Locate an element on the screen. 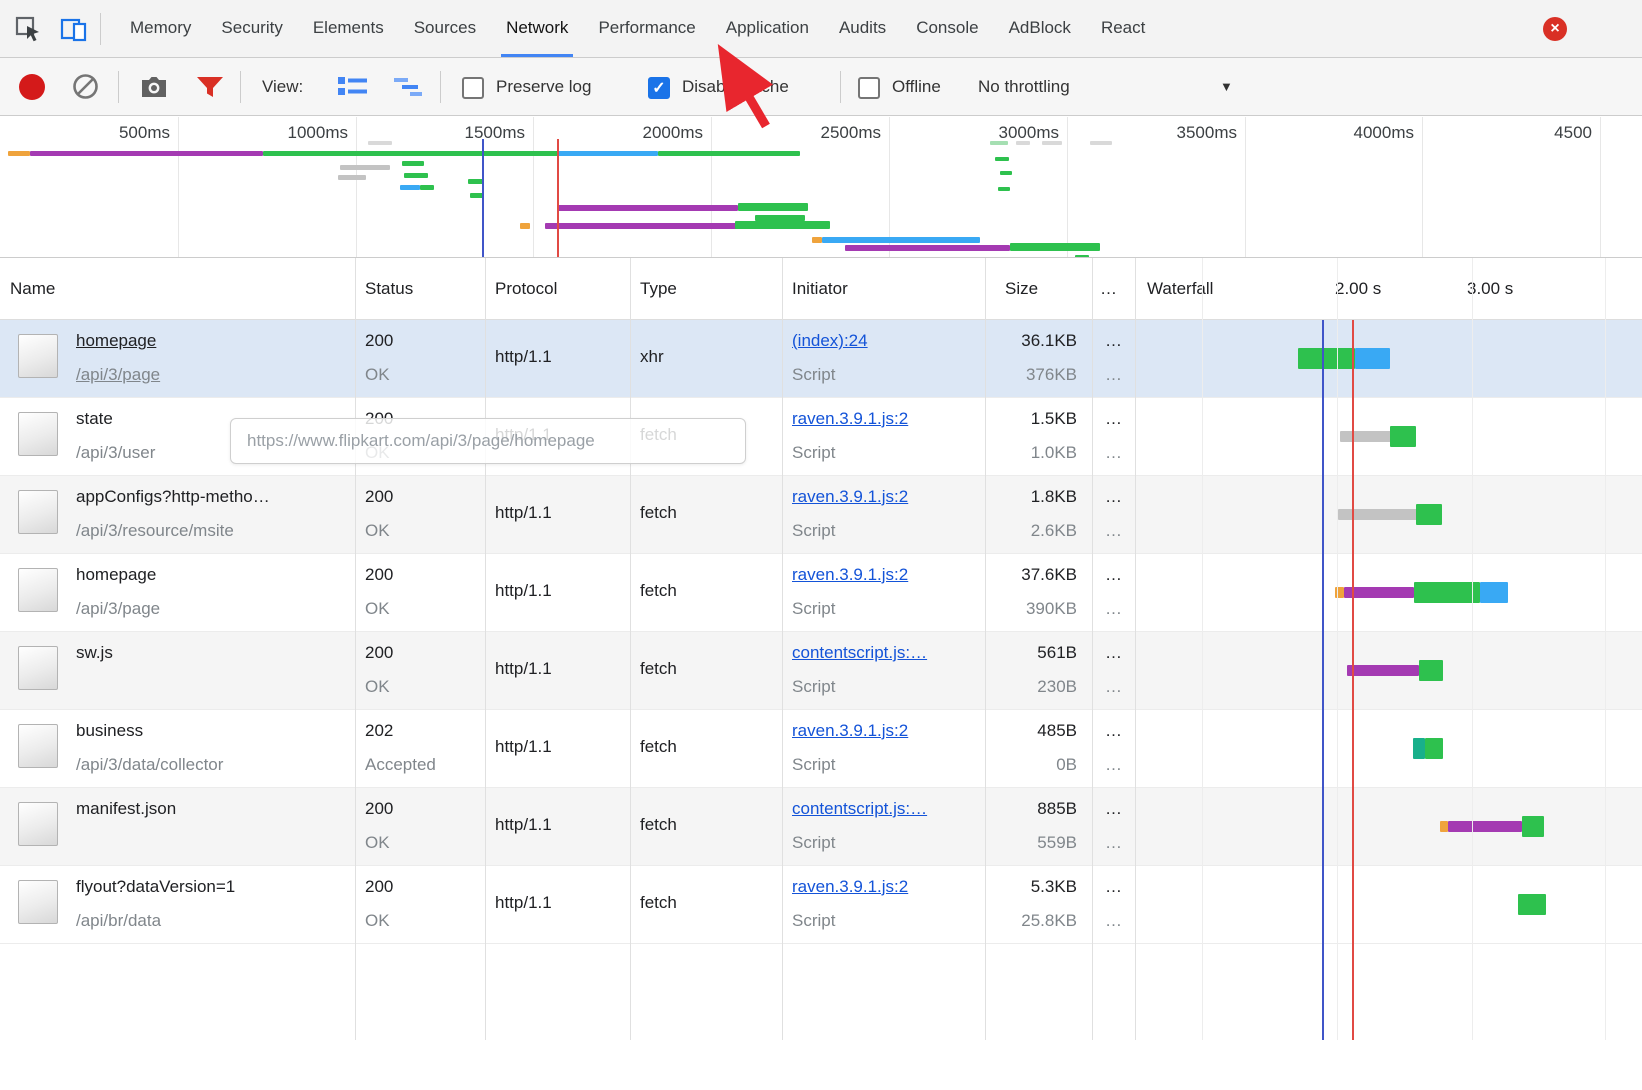 This screenshot has width=1642, height=1090. throttling-dropdown-arrow-icon: ▼ is located at coordinates (1226, 87).